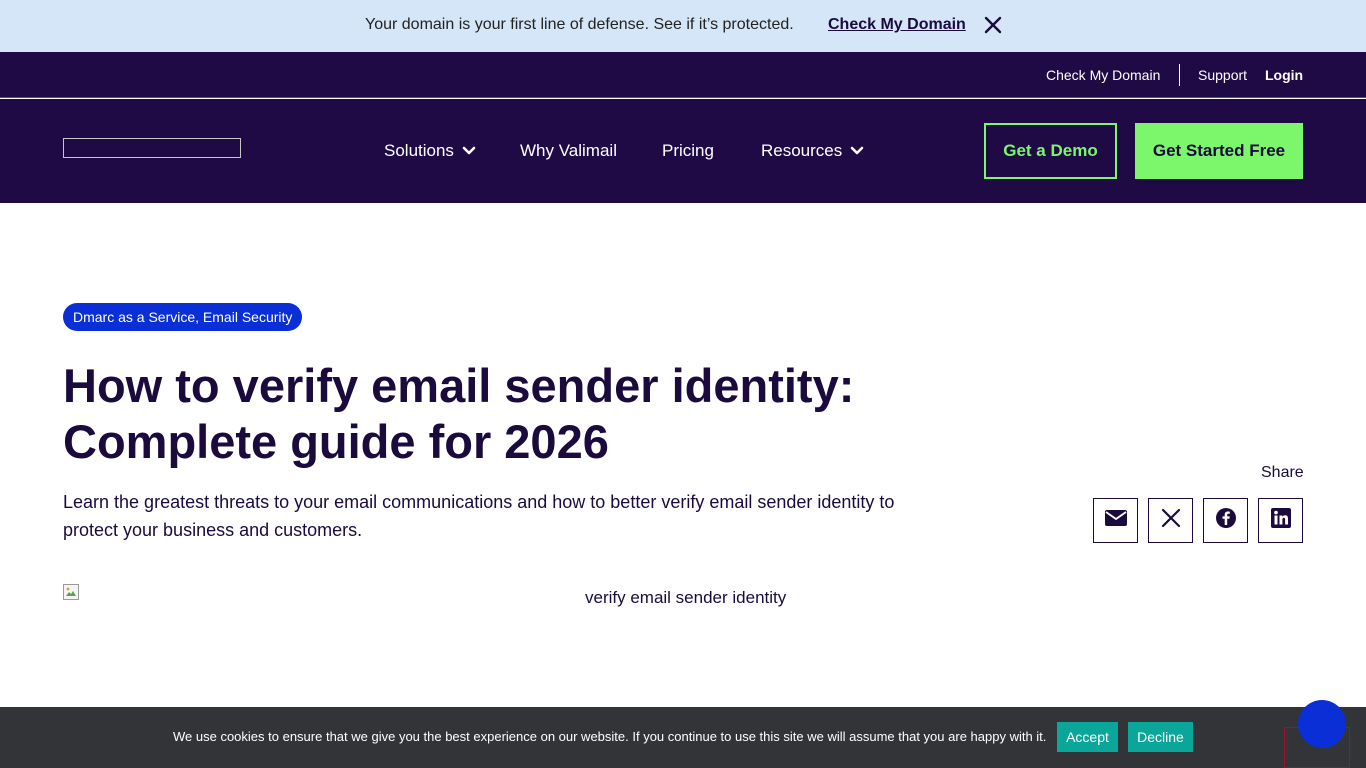 The height and width of the screenshot is (768, 1366). Describe the element at coordinates (1282, 472) in the screenshot. I see `share-label: Share` at that location.